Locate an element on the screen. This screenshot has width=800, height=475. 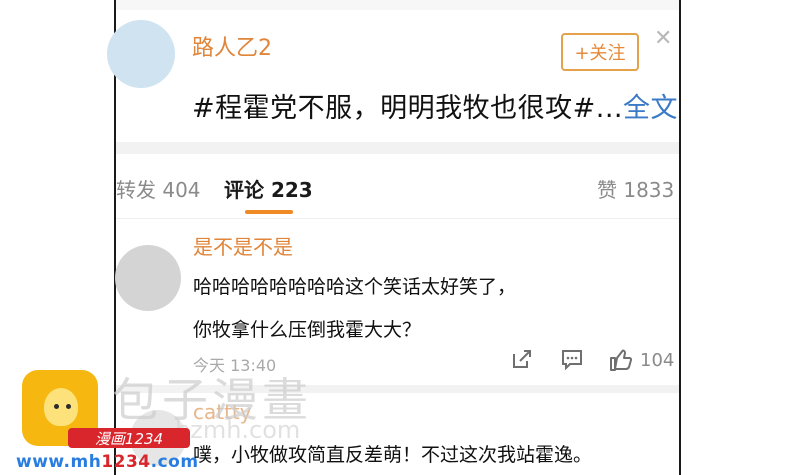
comment-icon is located at coordinates (572, 362).